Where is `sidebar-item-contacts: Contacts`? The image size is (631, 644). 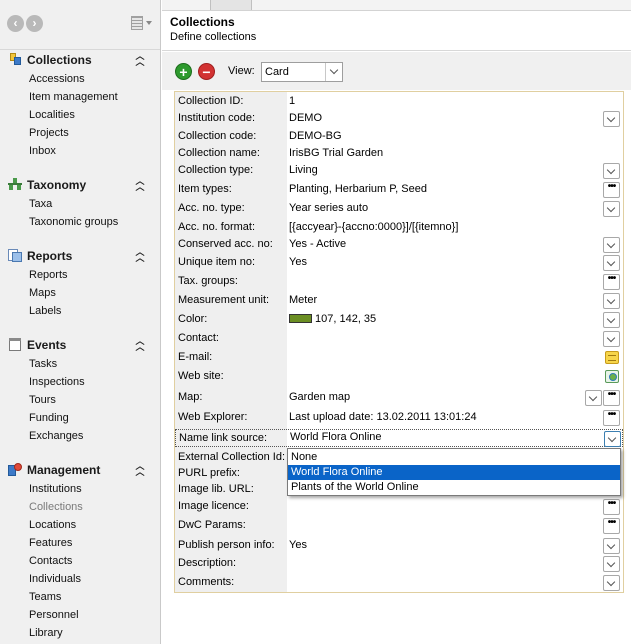
sidebar-item-contacts: Contacts is located at coordinates (94, 561).